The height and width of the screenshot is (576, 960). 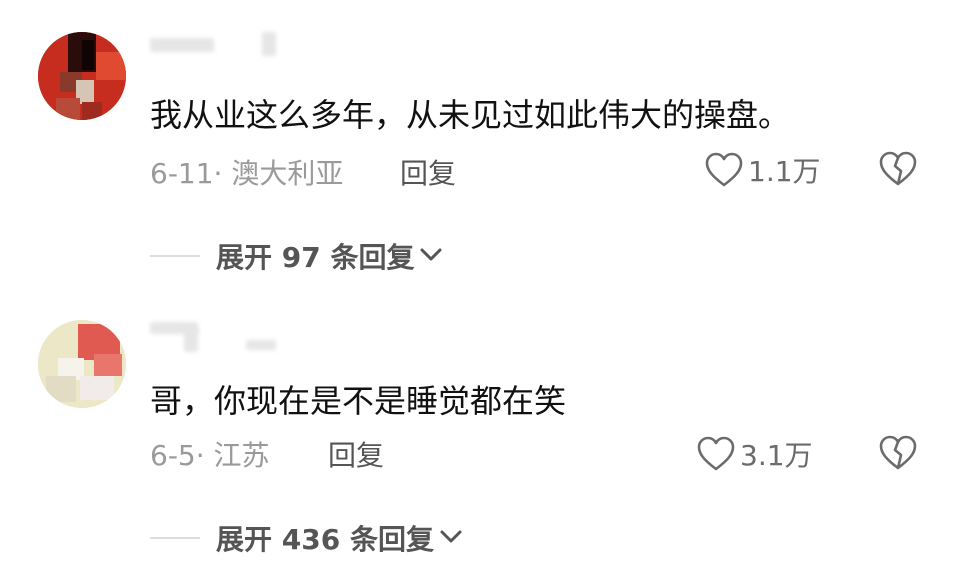 I want to click on expand-replies-label: 展开 436 条回复, so click(x=325, y=539).